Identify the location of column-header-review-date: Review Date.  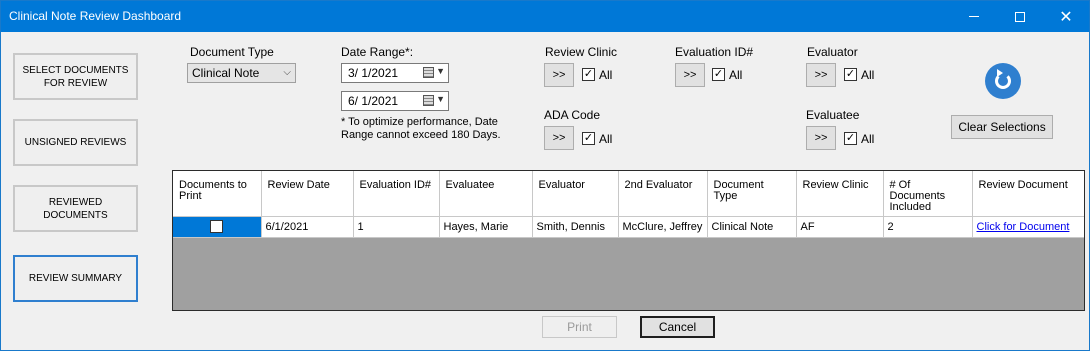
(307, 194).